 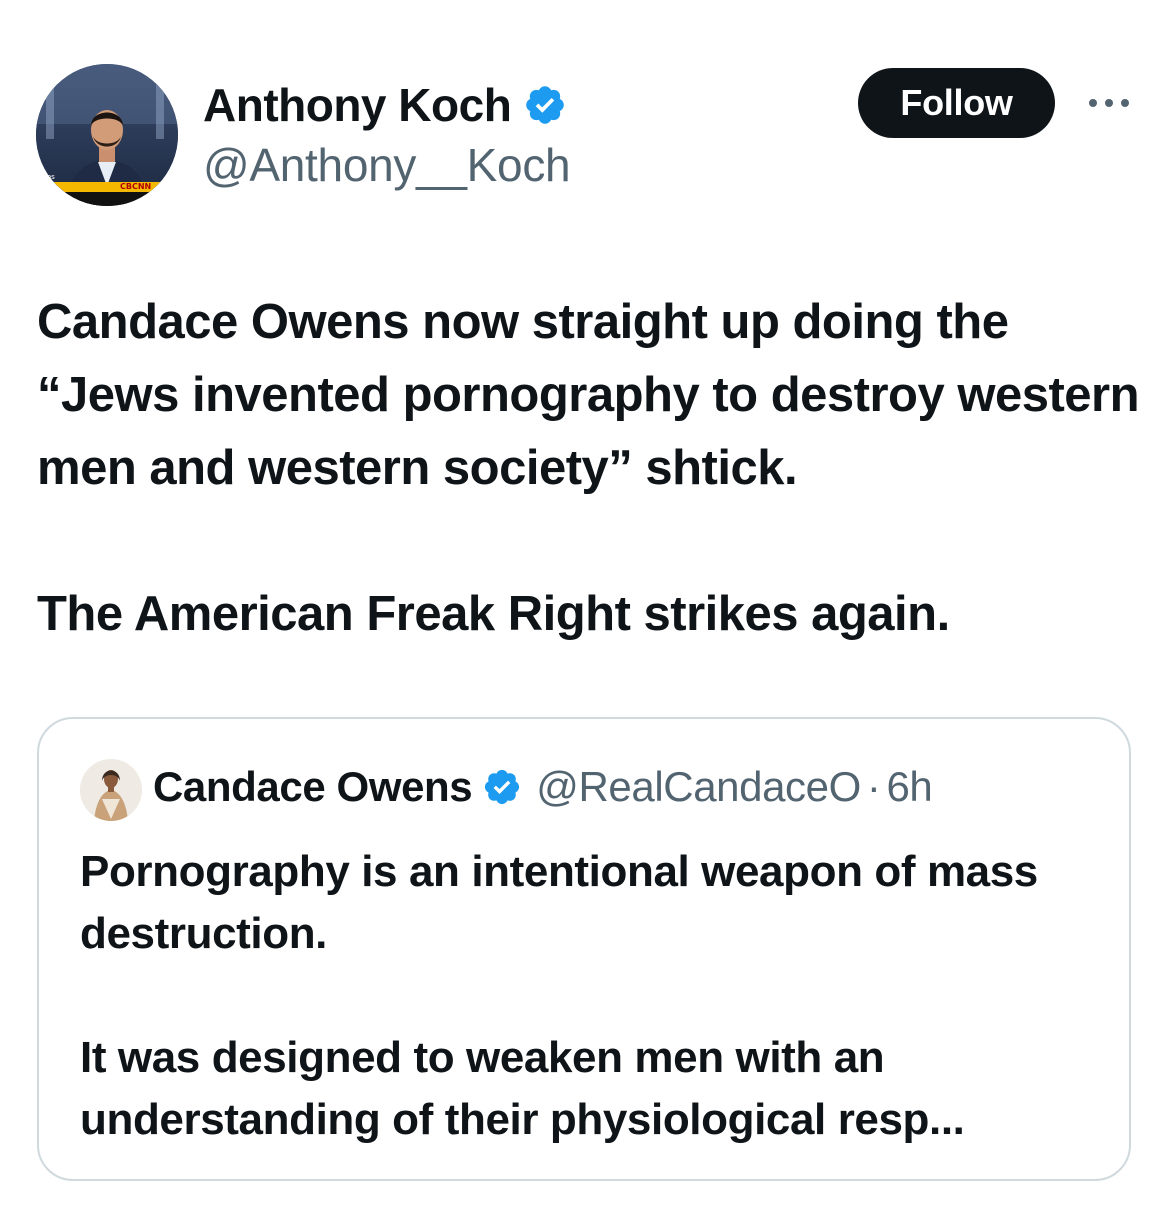 What do you see at coordinates (135, 186) in the screenshot?
I see `avatar-caption: CBCNN` at bounding box center [135, 186].